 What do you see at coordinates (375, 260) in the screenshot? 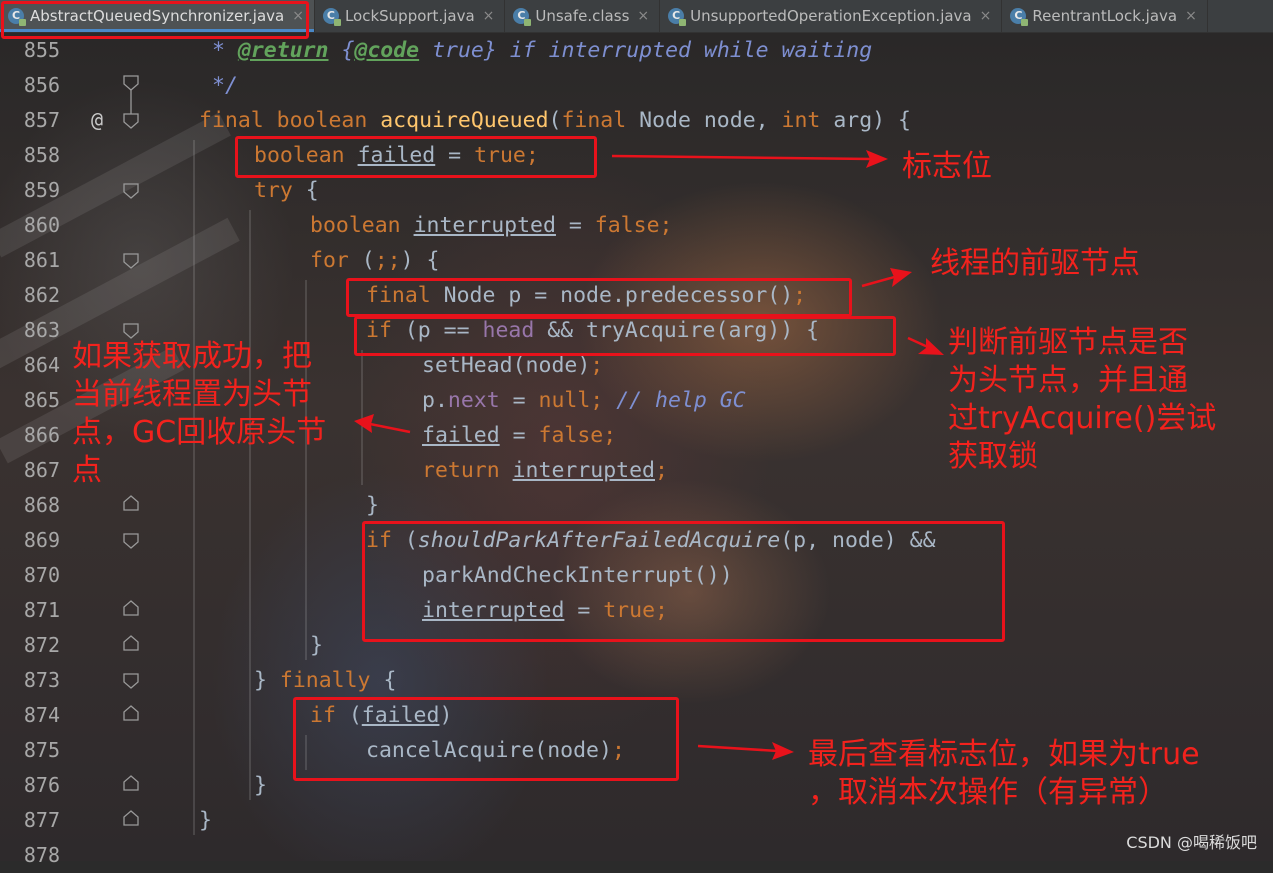
I see `code-line-861: for (;;) {` at bounding box center [375, 260].